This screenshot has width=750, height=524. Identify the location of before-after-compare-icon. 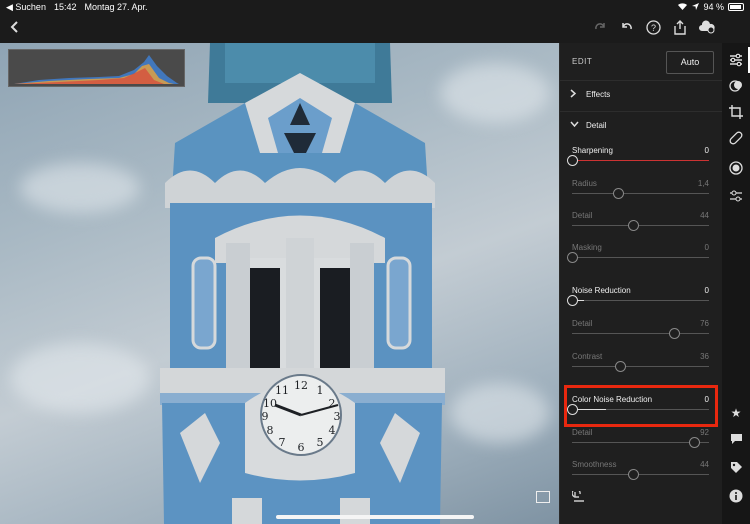
(543, 497).